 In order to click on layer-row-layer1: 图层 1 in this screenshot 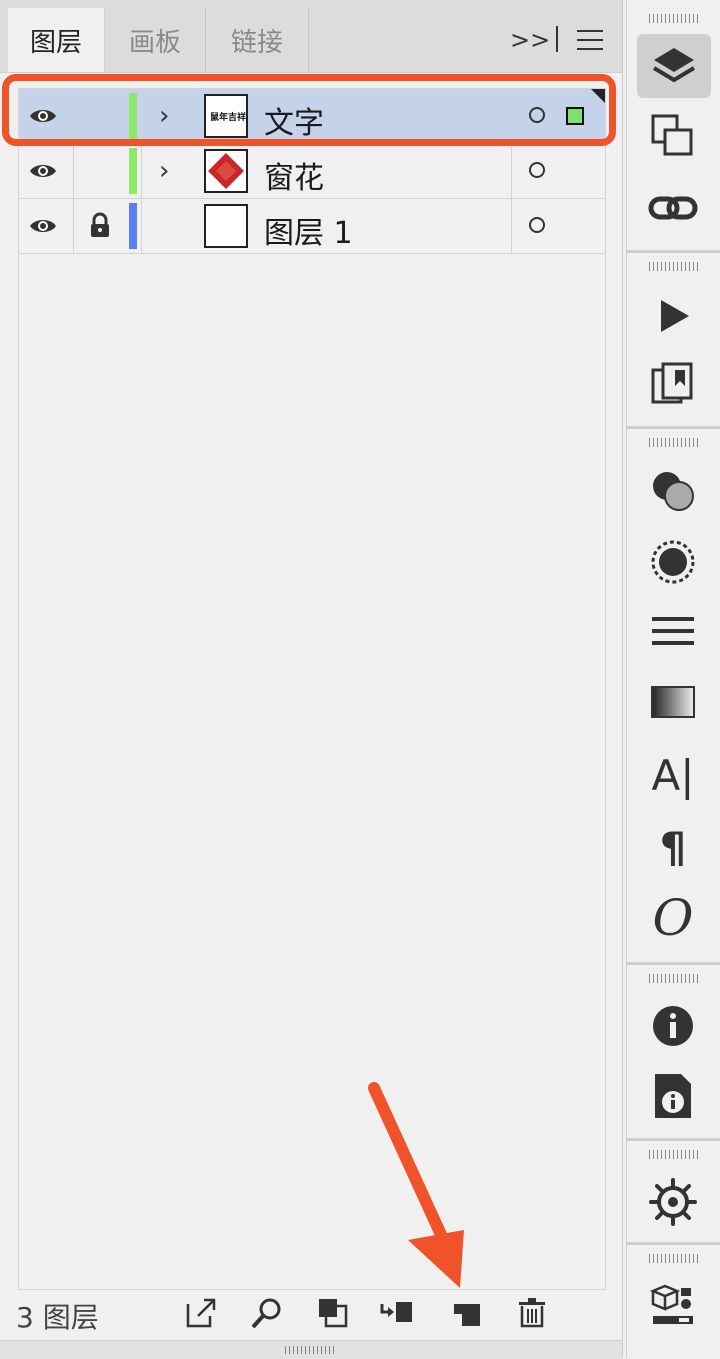, I will do `click(312, 226)`.